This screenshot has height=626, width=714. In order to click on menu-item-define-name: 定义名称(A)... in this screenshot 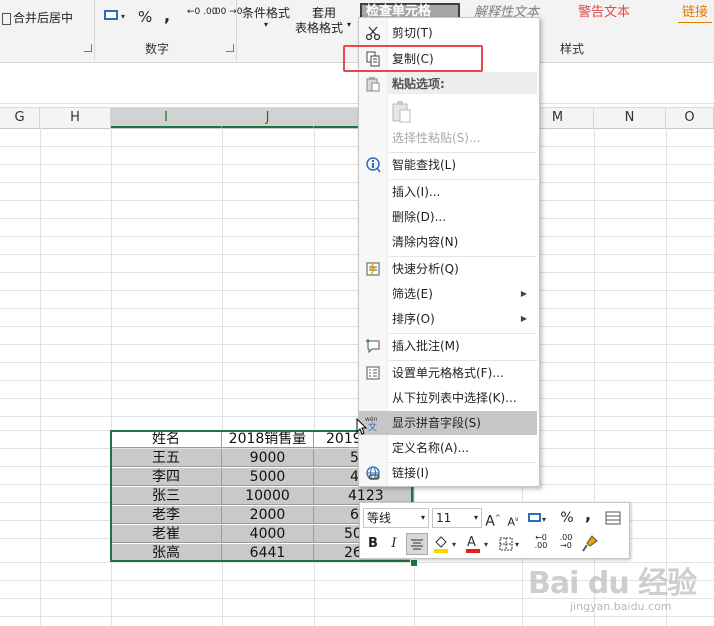, I will do `click(448, 448)`.